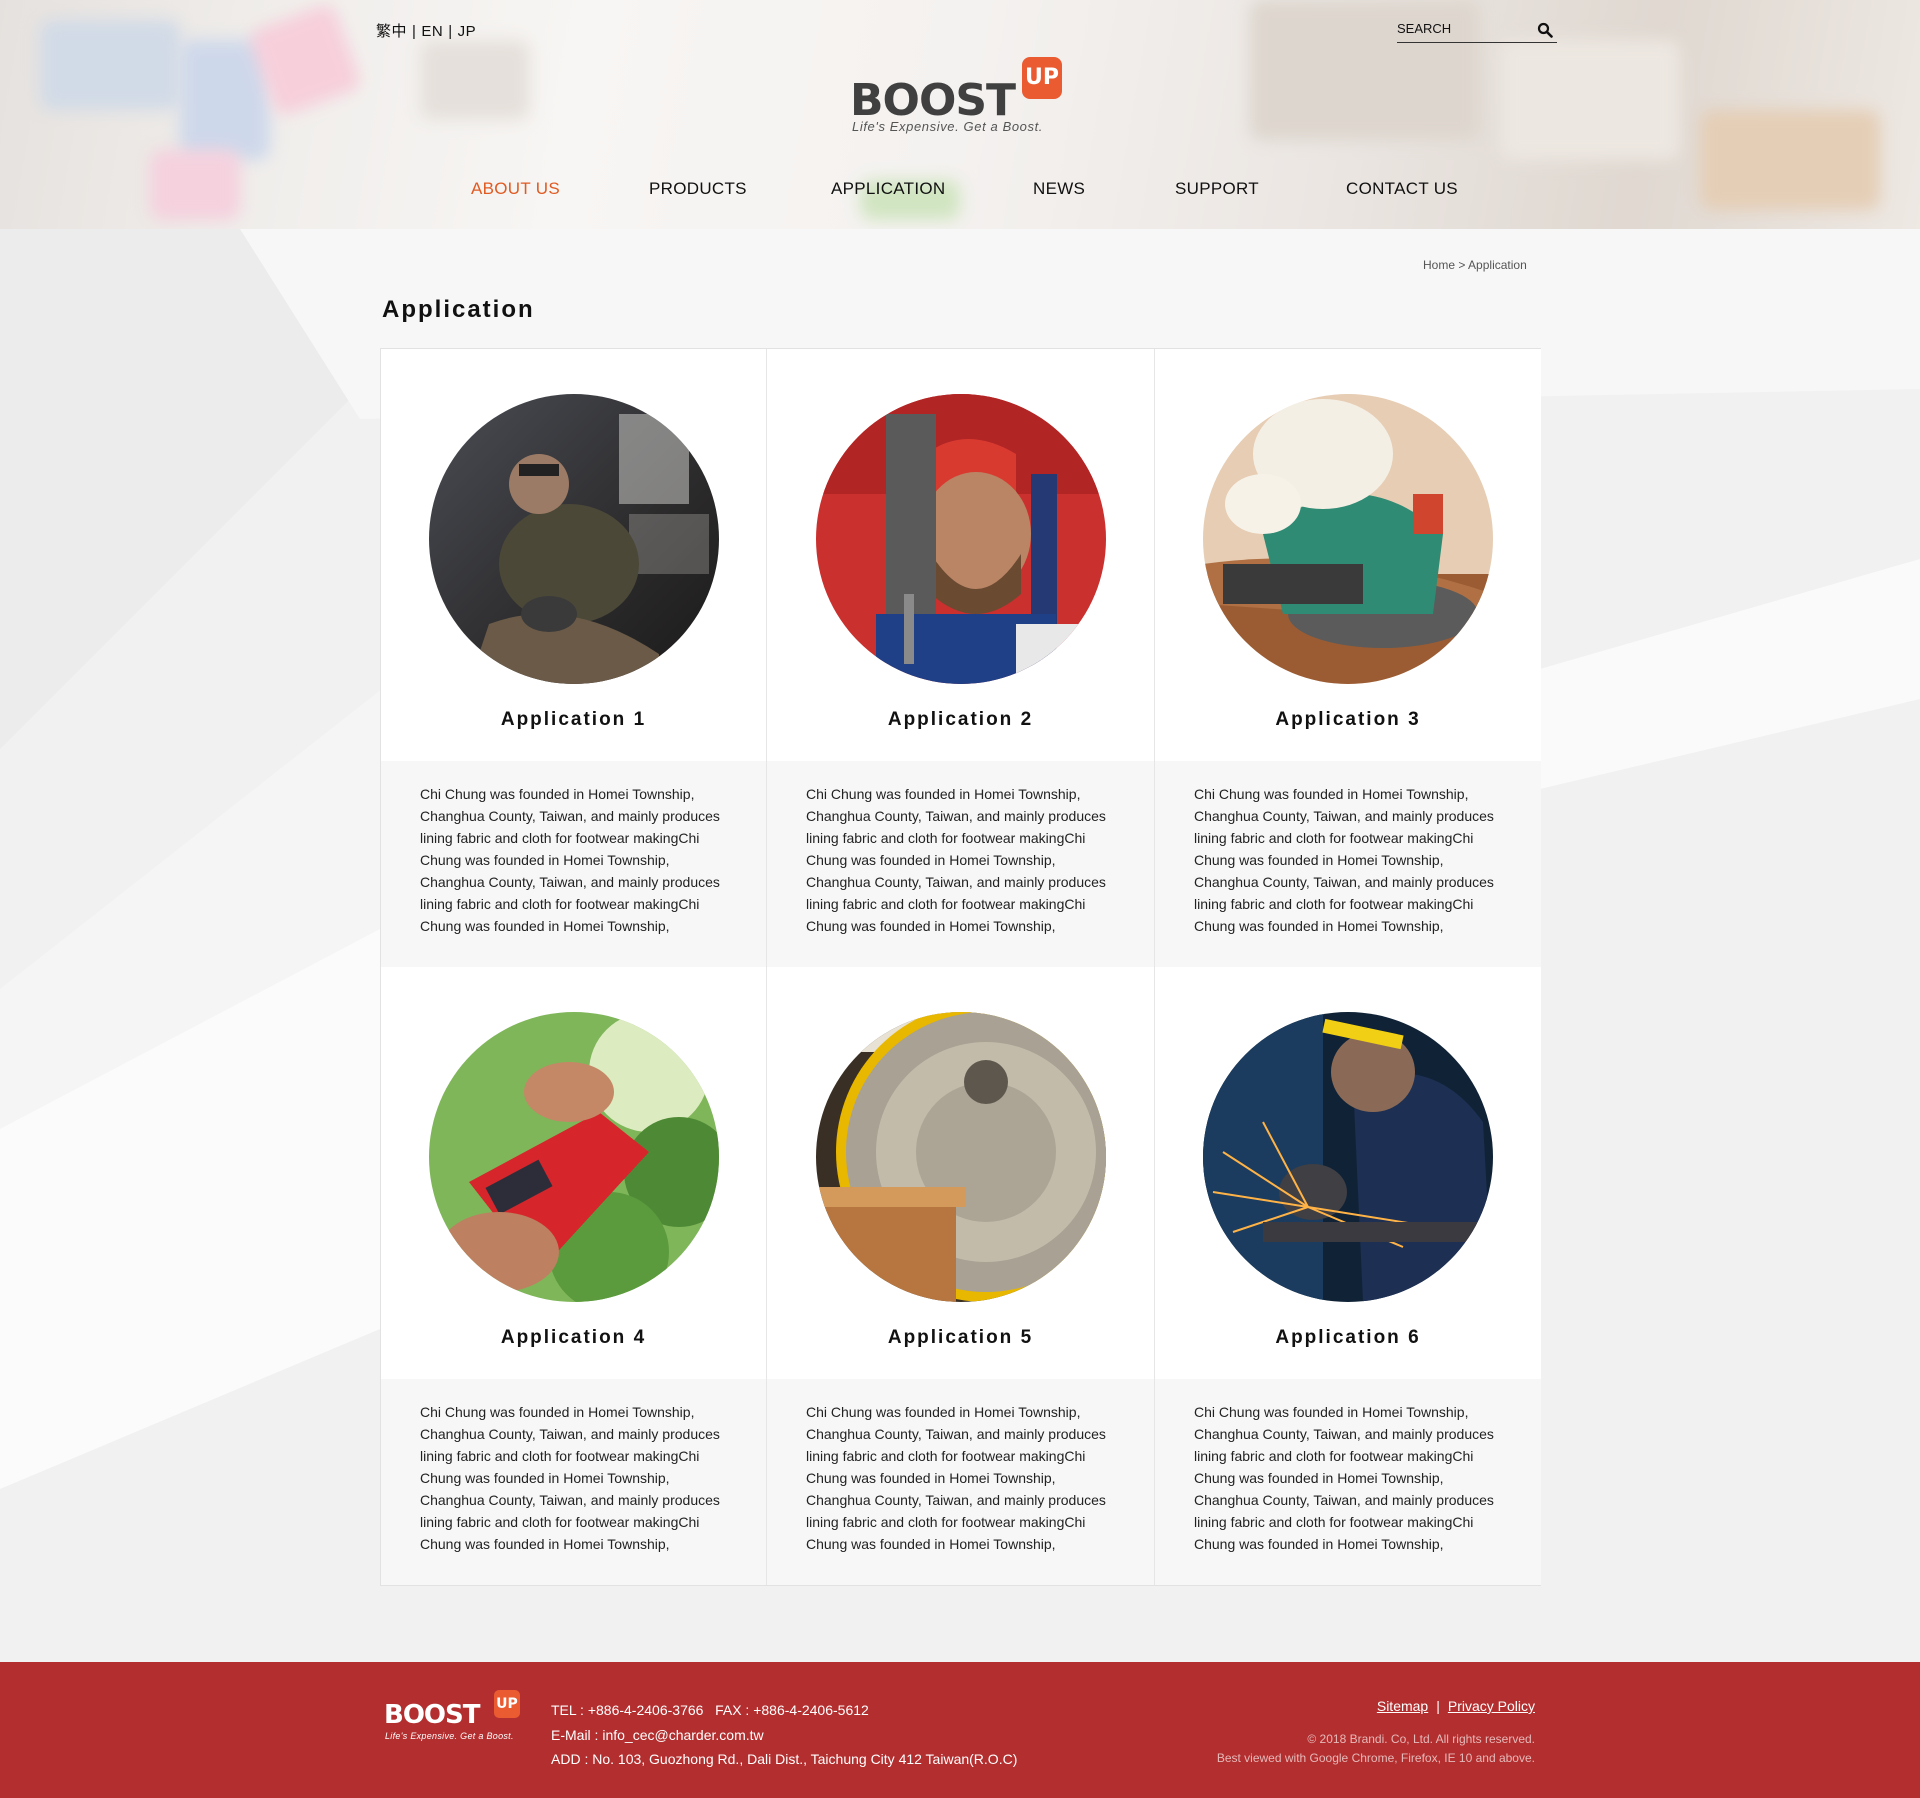 The height and width of the screenshot is (1798, 1920). What do you see at coordinates (1348, 1338) in the screenshot?
I see `application-title: Application 6` at bounding box center [1348, 1338].